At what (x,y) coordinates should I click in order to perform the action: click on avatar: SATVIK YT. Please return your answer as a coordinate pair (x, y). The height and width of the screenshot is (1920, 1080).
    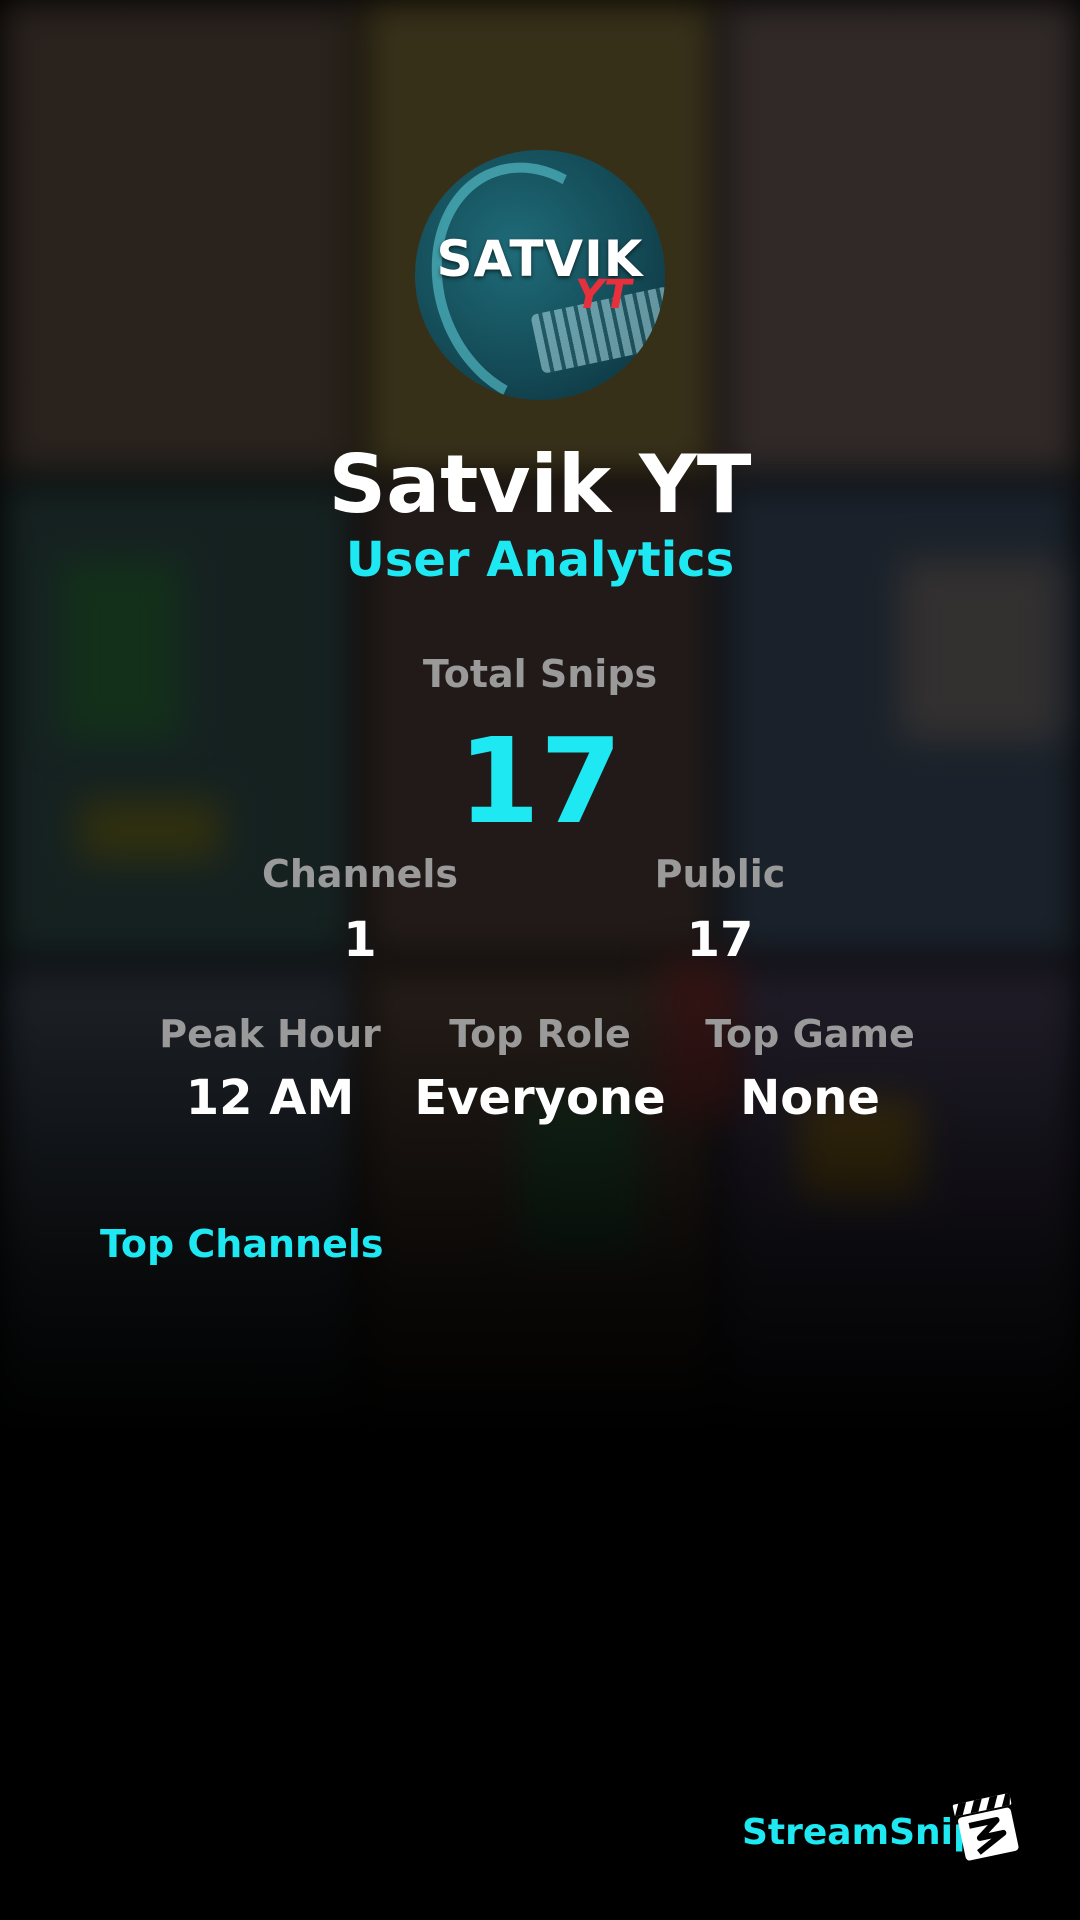
    Looking at the image, I should click on (540, 275).